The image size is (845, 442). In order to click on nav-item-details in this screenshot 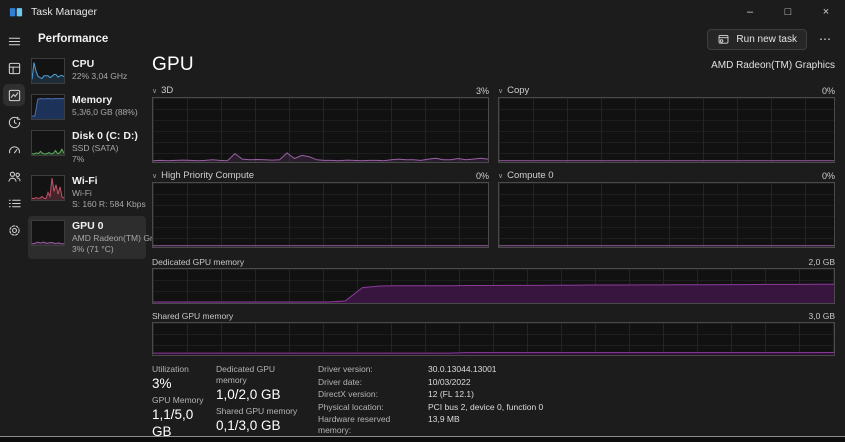, I will do `click(14, 203)`.